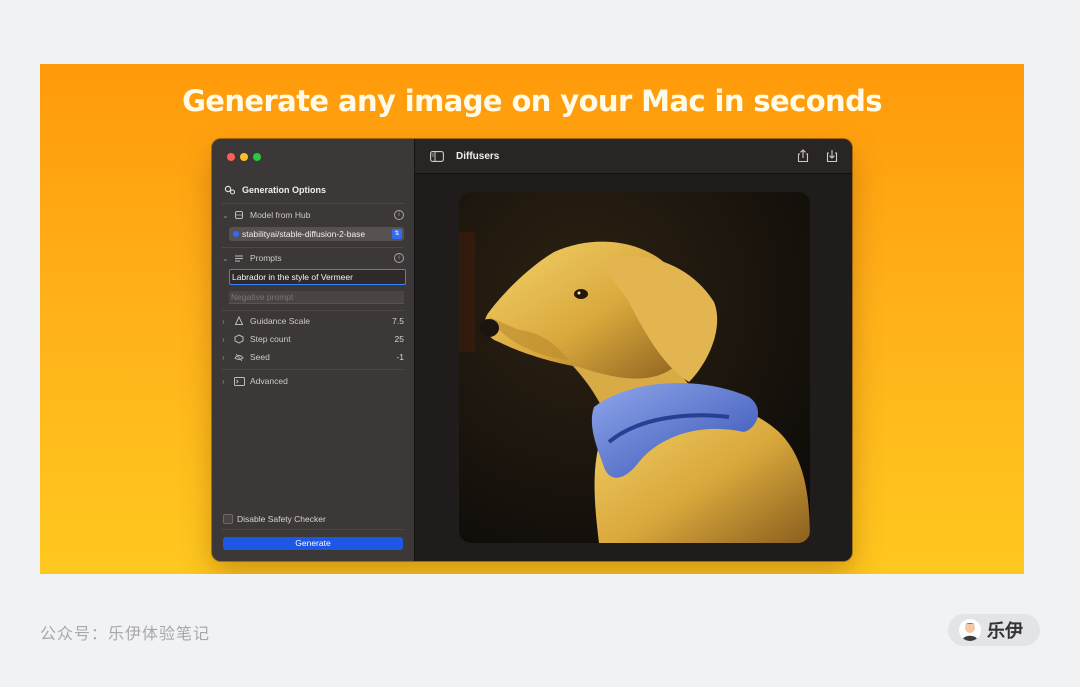 The width and height of the screenshot is (1080, 687). Describe the element at coordinates (236, 234) in the screenshot. I see `model-color-dot` at that location.